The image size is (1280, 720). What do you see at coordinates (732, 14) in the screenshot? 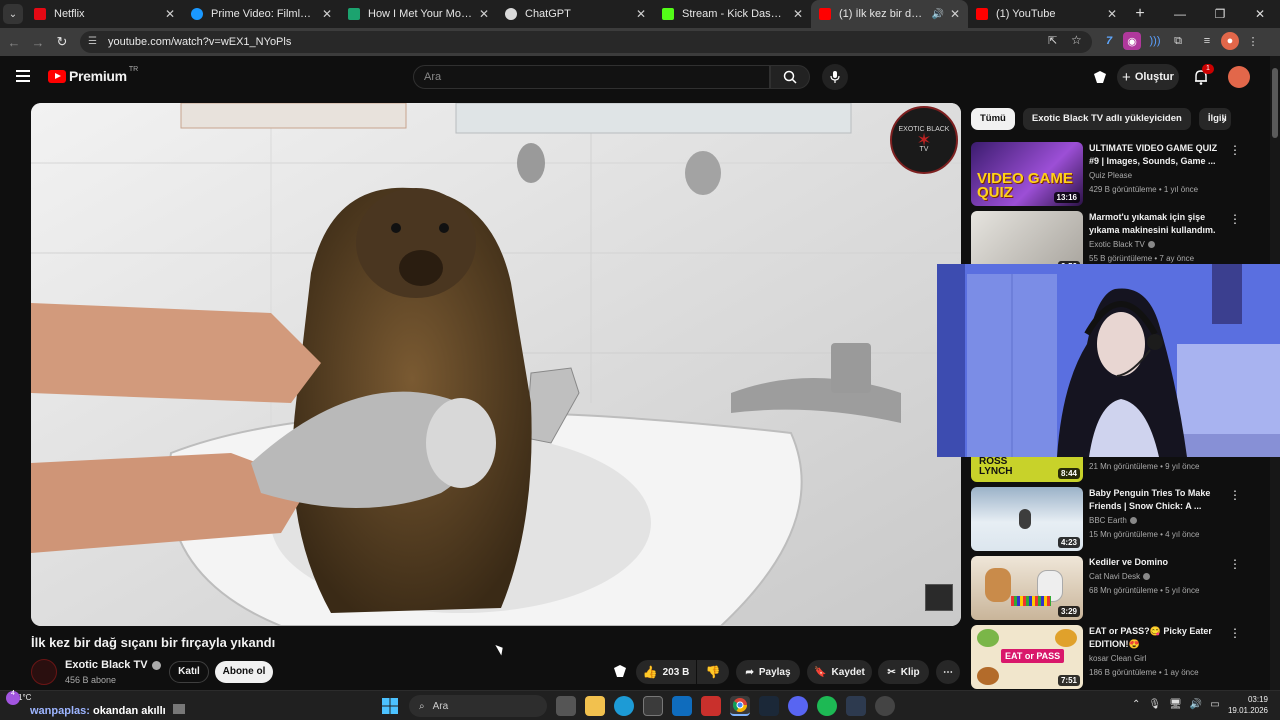
I see `tab-kick-dashboard: Stream - Kick Dashboard ✕` at bounding box center [732, 14].